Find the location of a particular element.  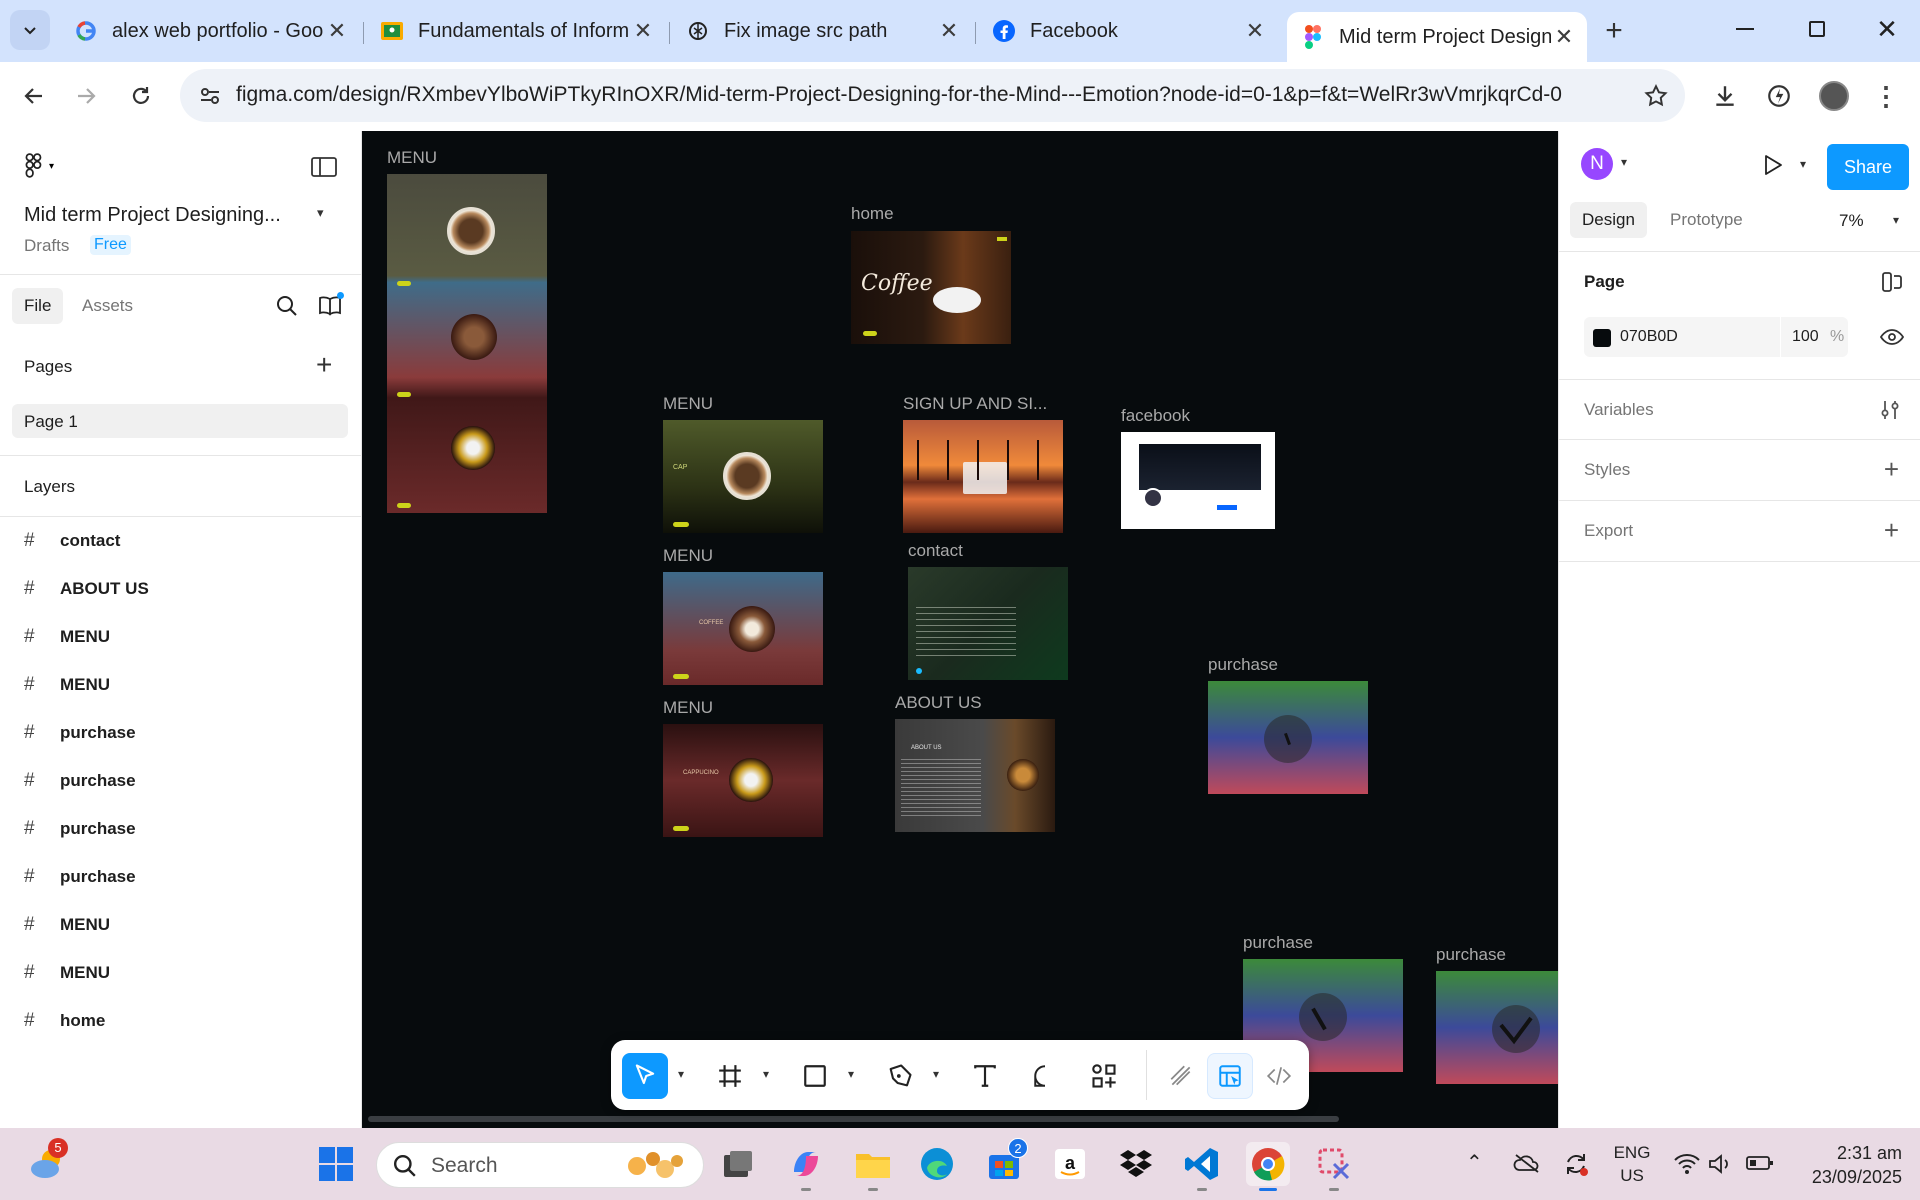

site-settings-icon is located at coordinates (210, 96).